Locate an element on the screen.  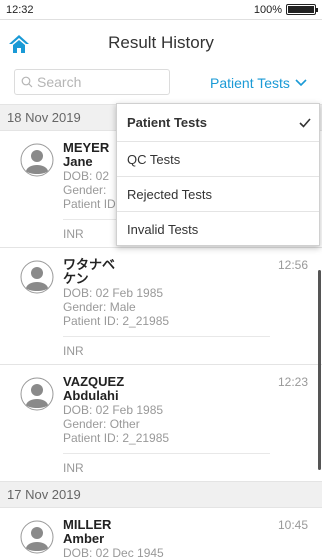
menu-item-label: Invalid Tests is located at coordinates (163, 229).